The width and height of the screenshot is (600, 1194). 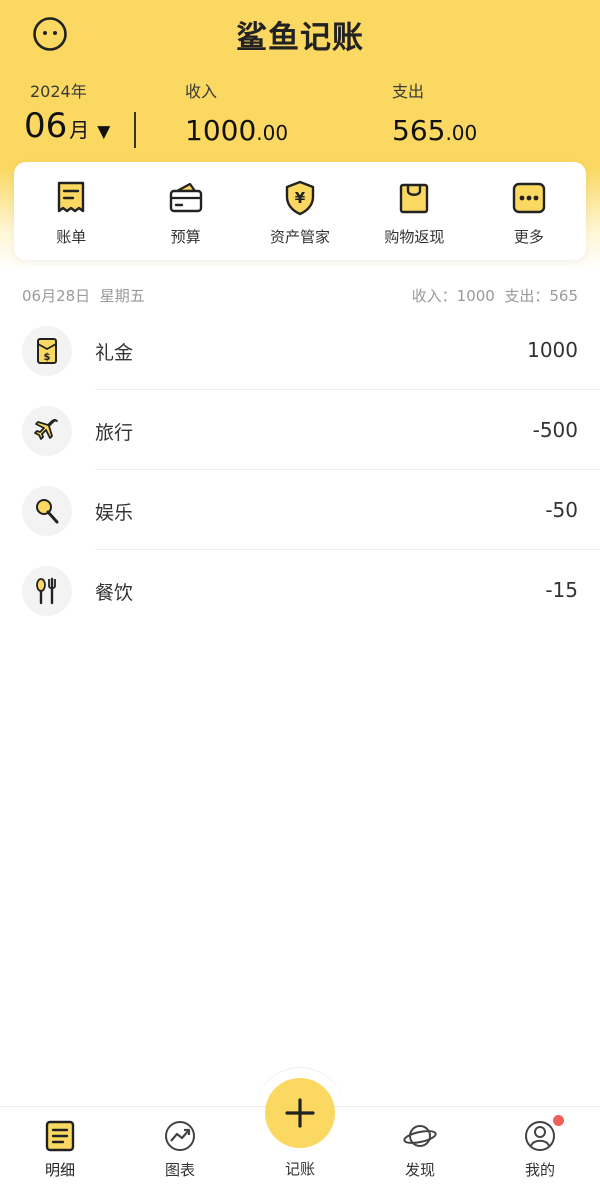 What do you see at coordinates (300, 38) in the screenshot?
I see `app-title: 鲨鱼记账` at bounding box center [300, 38].